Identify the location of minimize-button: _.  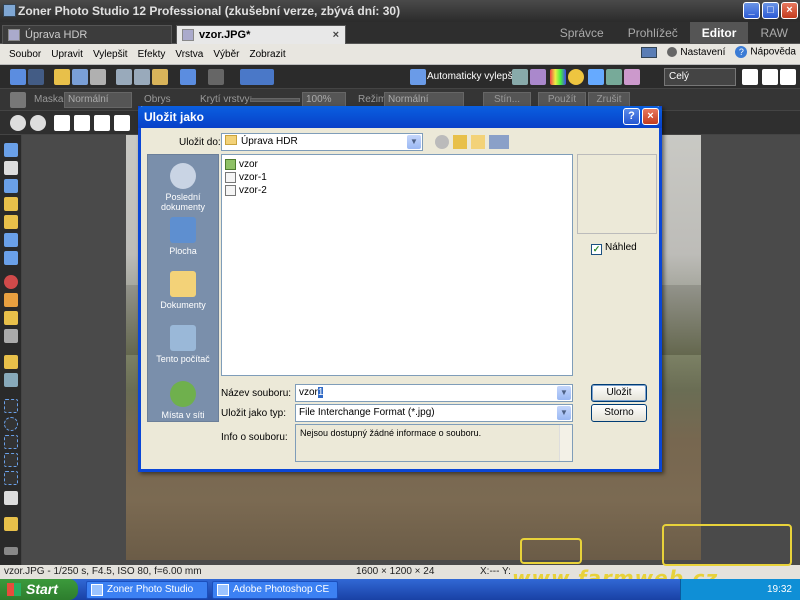
(751, 10).